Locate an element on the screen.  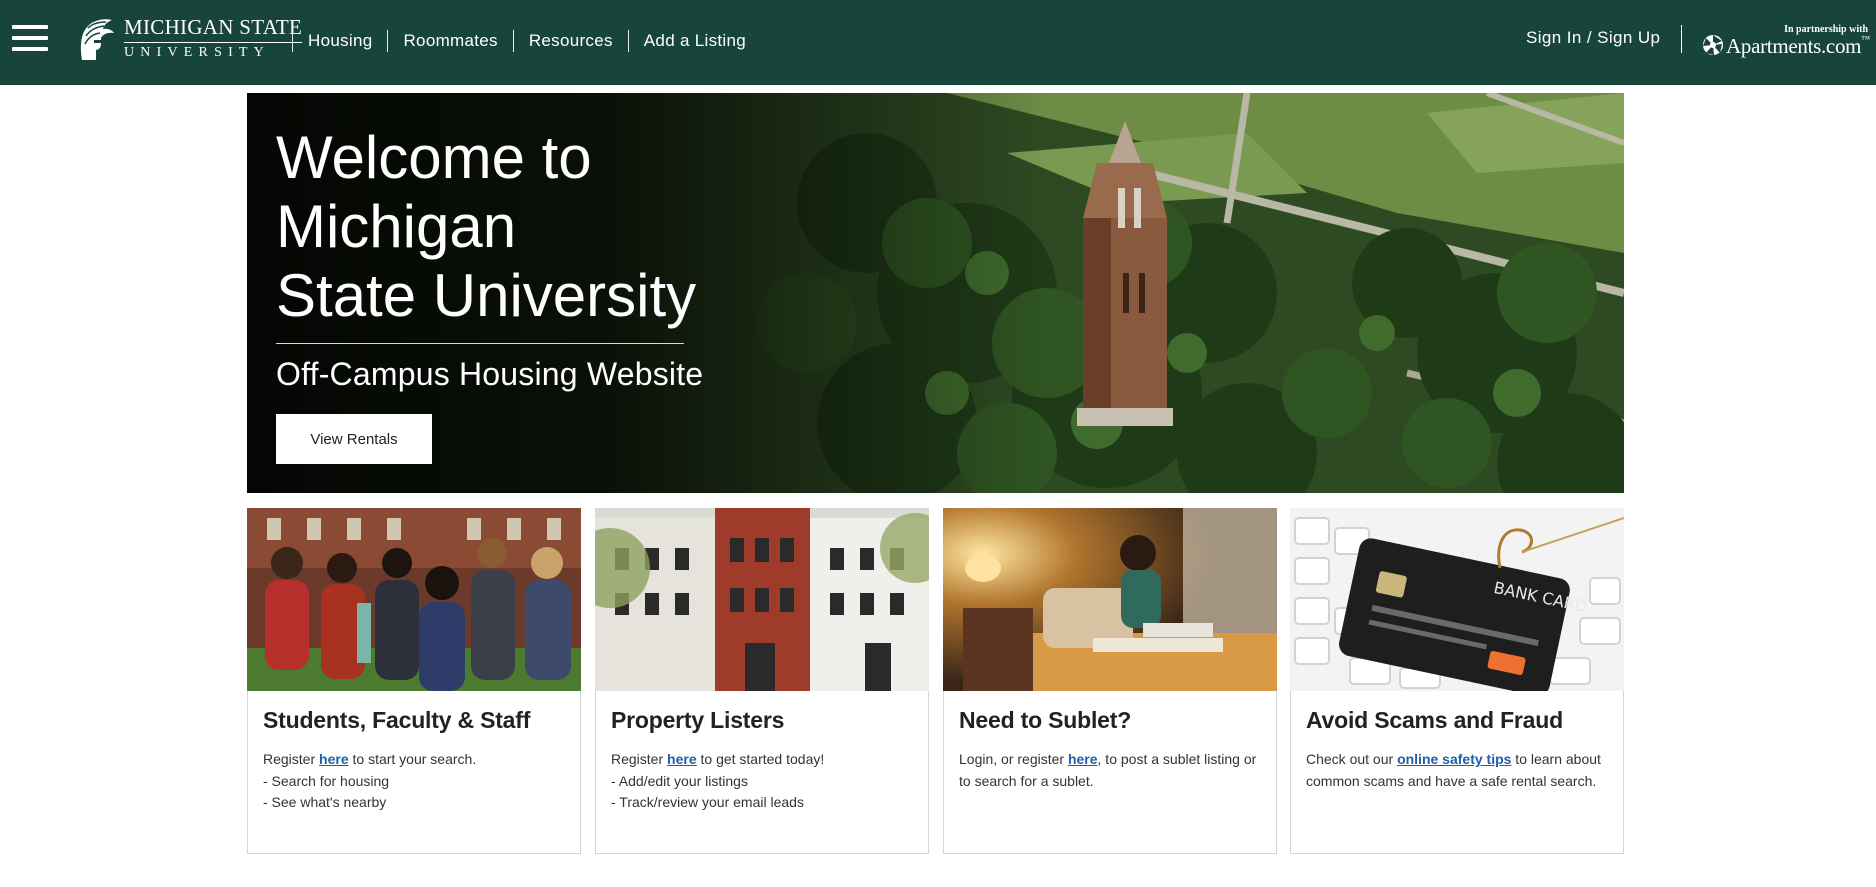
card-property-listers-title: Property Listers is located at coordinates (698, 720).